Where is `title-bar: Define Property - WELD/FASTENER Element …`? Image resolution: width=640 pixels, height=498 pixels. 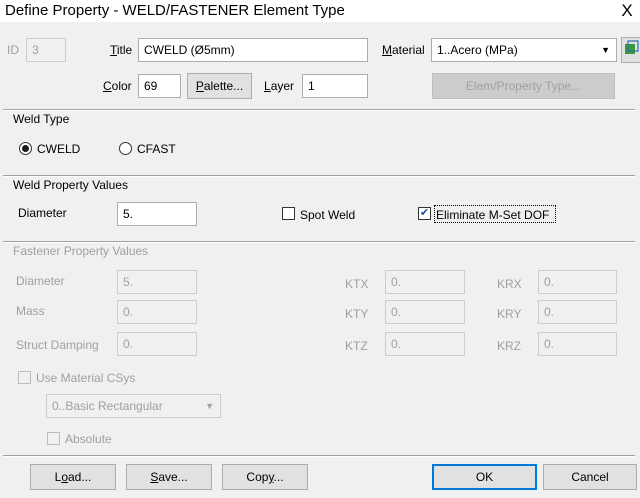 title-bar: Define Property - WELD/FASTENER Element … is located at coordinates (320, 11).